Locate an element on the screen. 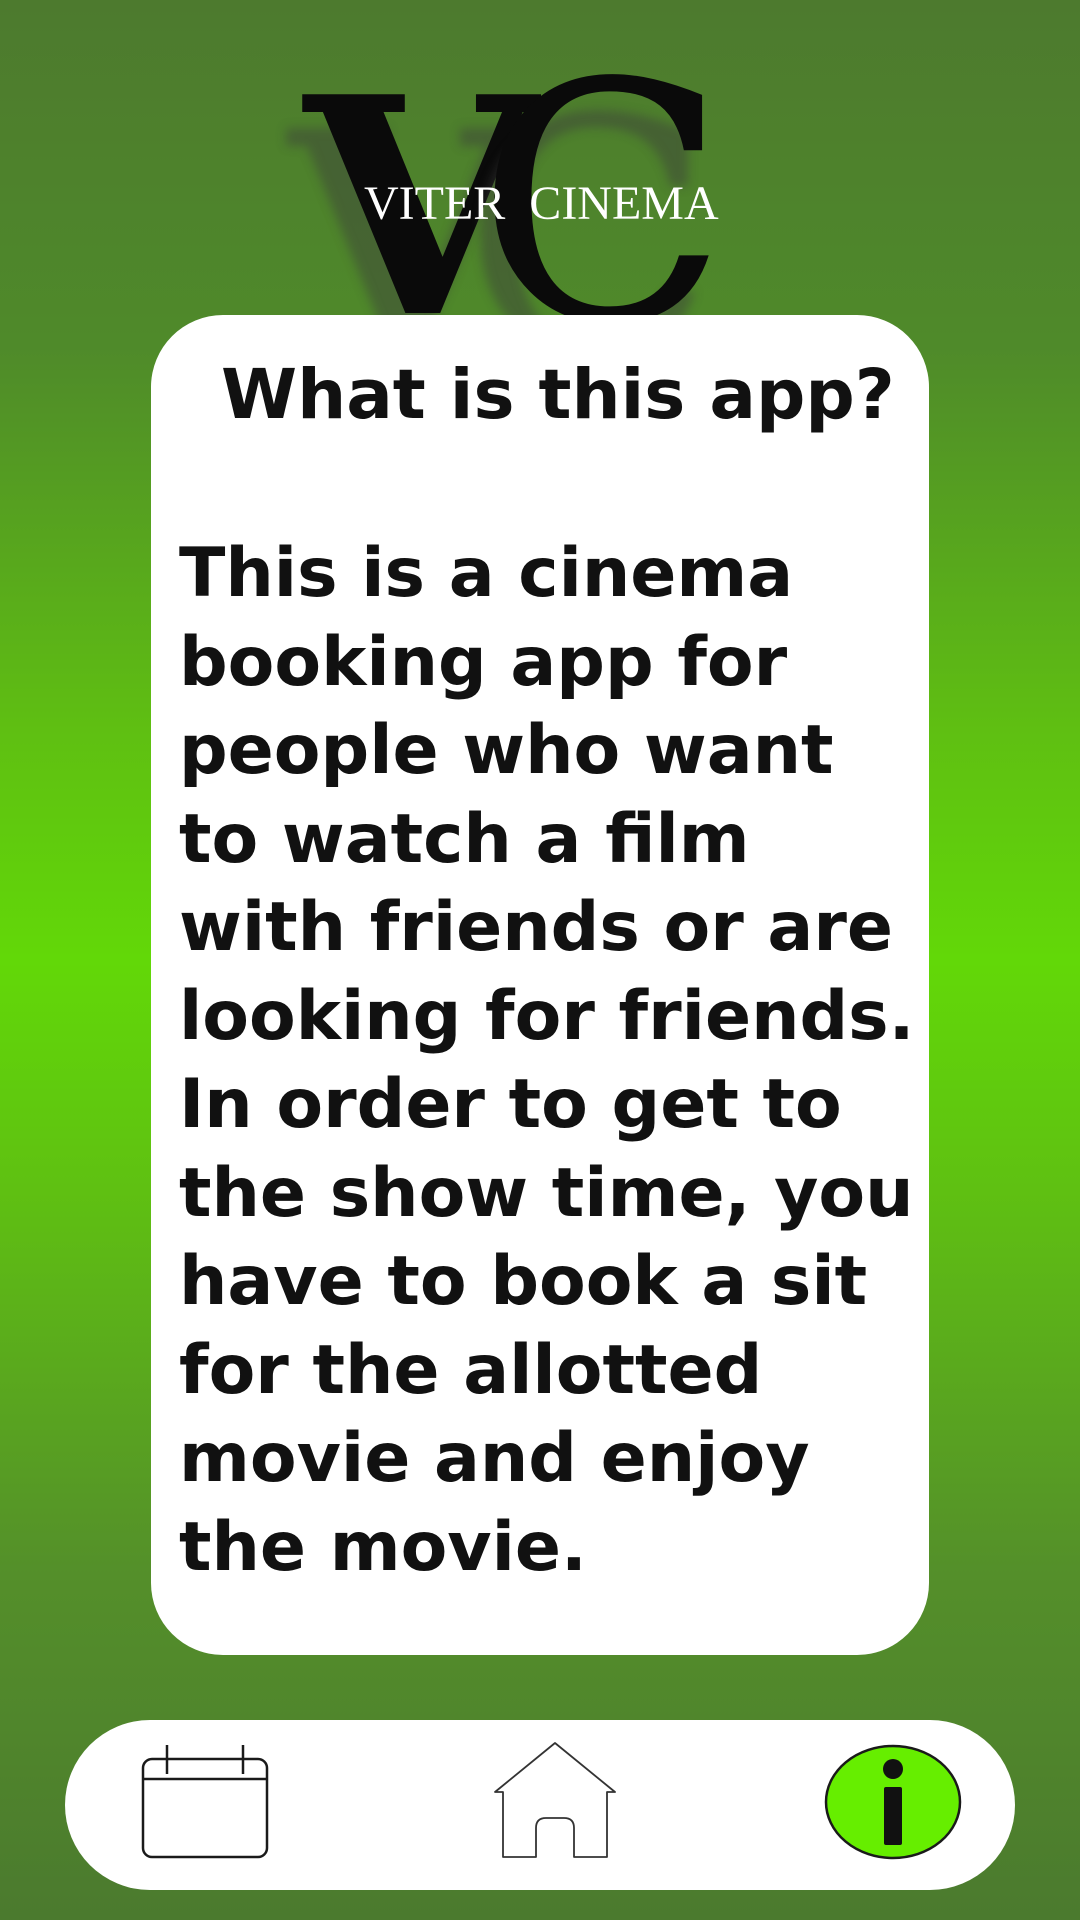  nav-home-button is located at coordinates (555, 1800).